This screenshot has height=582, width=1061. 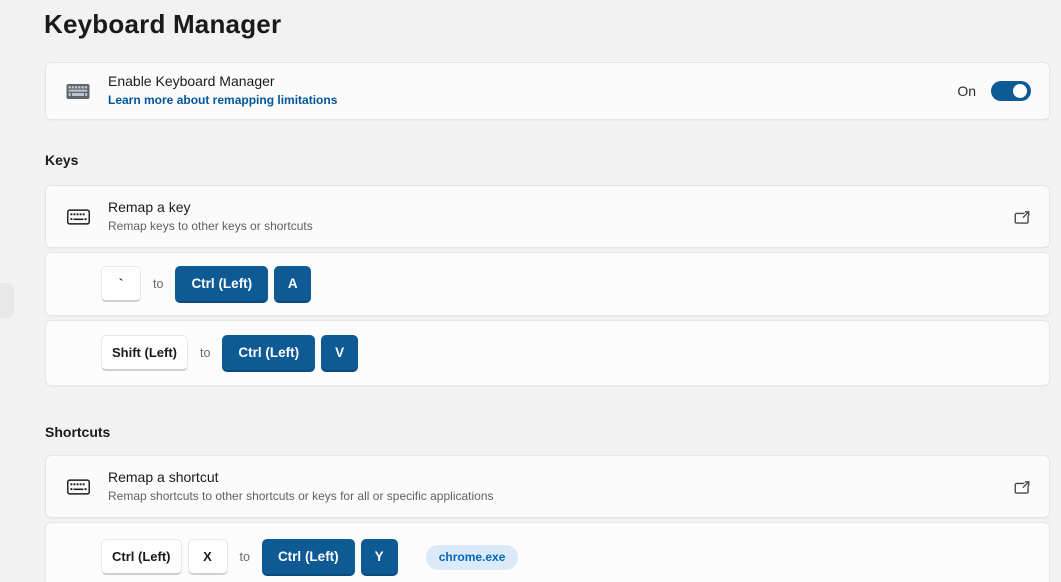 What do you see at coordinates (163, 477) in the screenshot?
I see `remap-shortcut-title: Remap a shortcut` at bounding box center [163, 477].